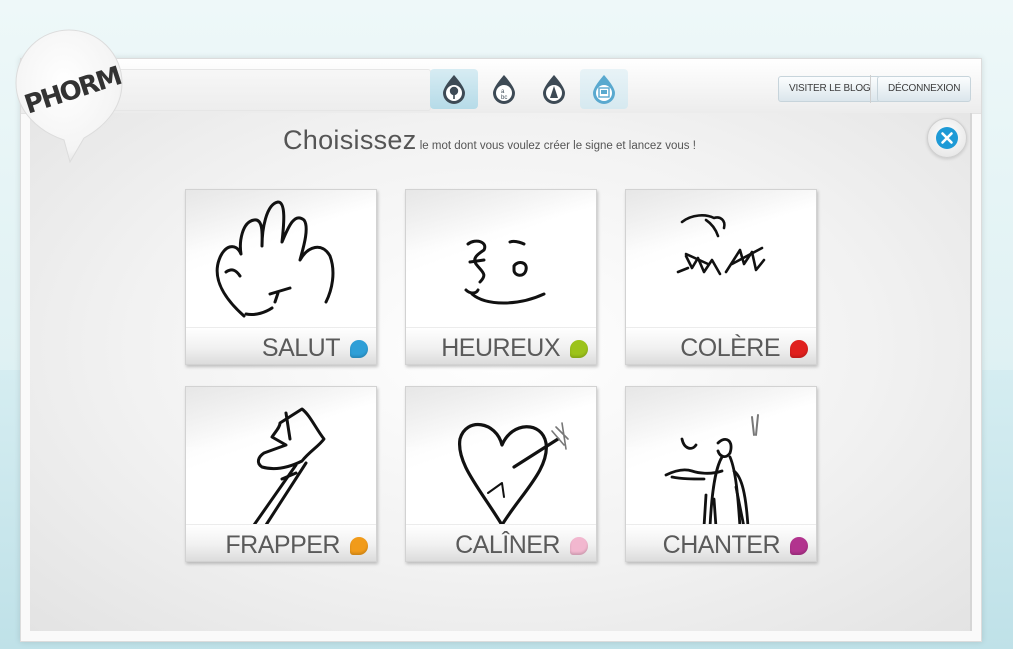 This screenshot has width=1013, height=649. I want to click on tool-draw-button, so click(554, 89).